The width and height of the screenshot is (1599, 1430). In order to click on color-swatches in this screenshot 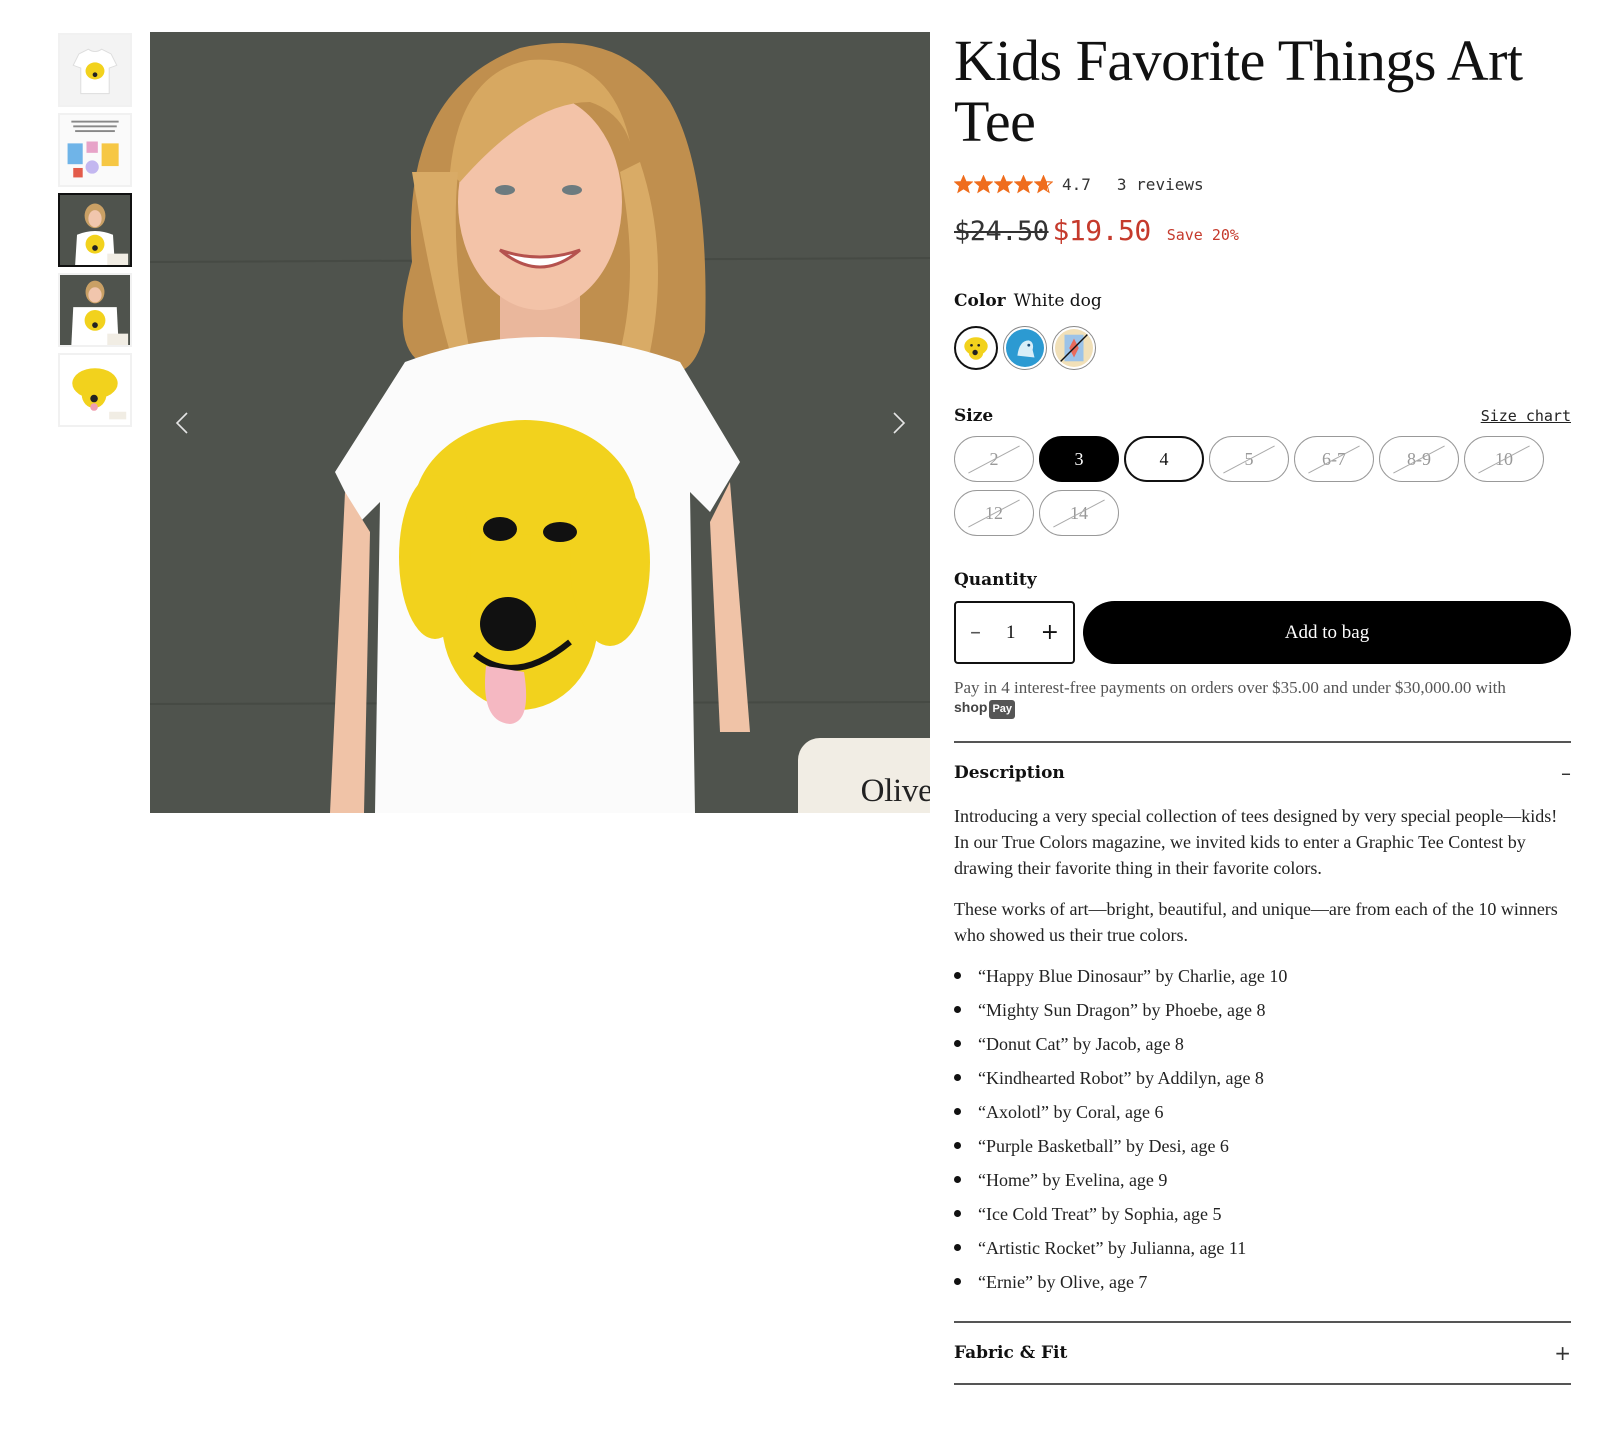, I will do `click(1262, 348)`.